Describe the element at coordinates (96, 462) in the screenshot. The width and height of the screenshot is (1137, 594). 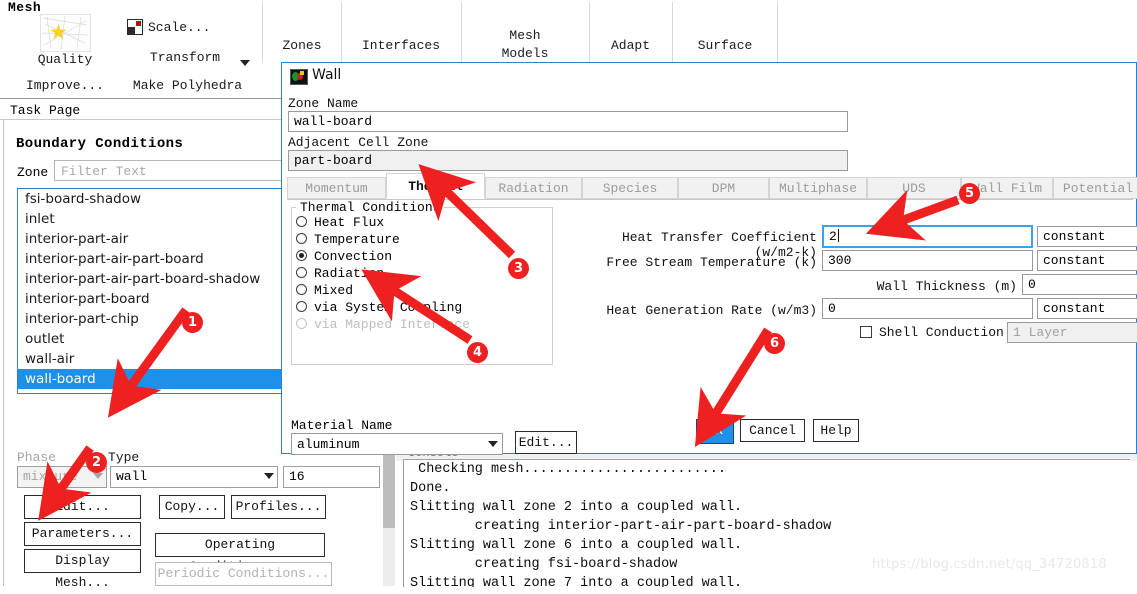
I see `annotation-badge-2: 2` at that location.